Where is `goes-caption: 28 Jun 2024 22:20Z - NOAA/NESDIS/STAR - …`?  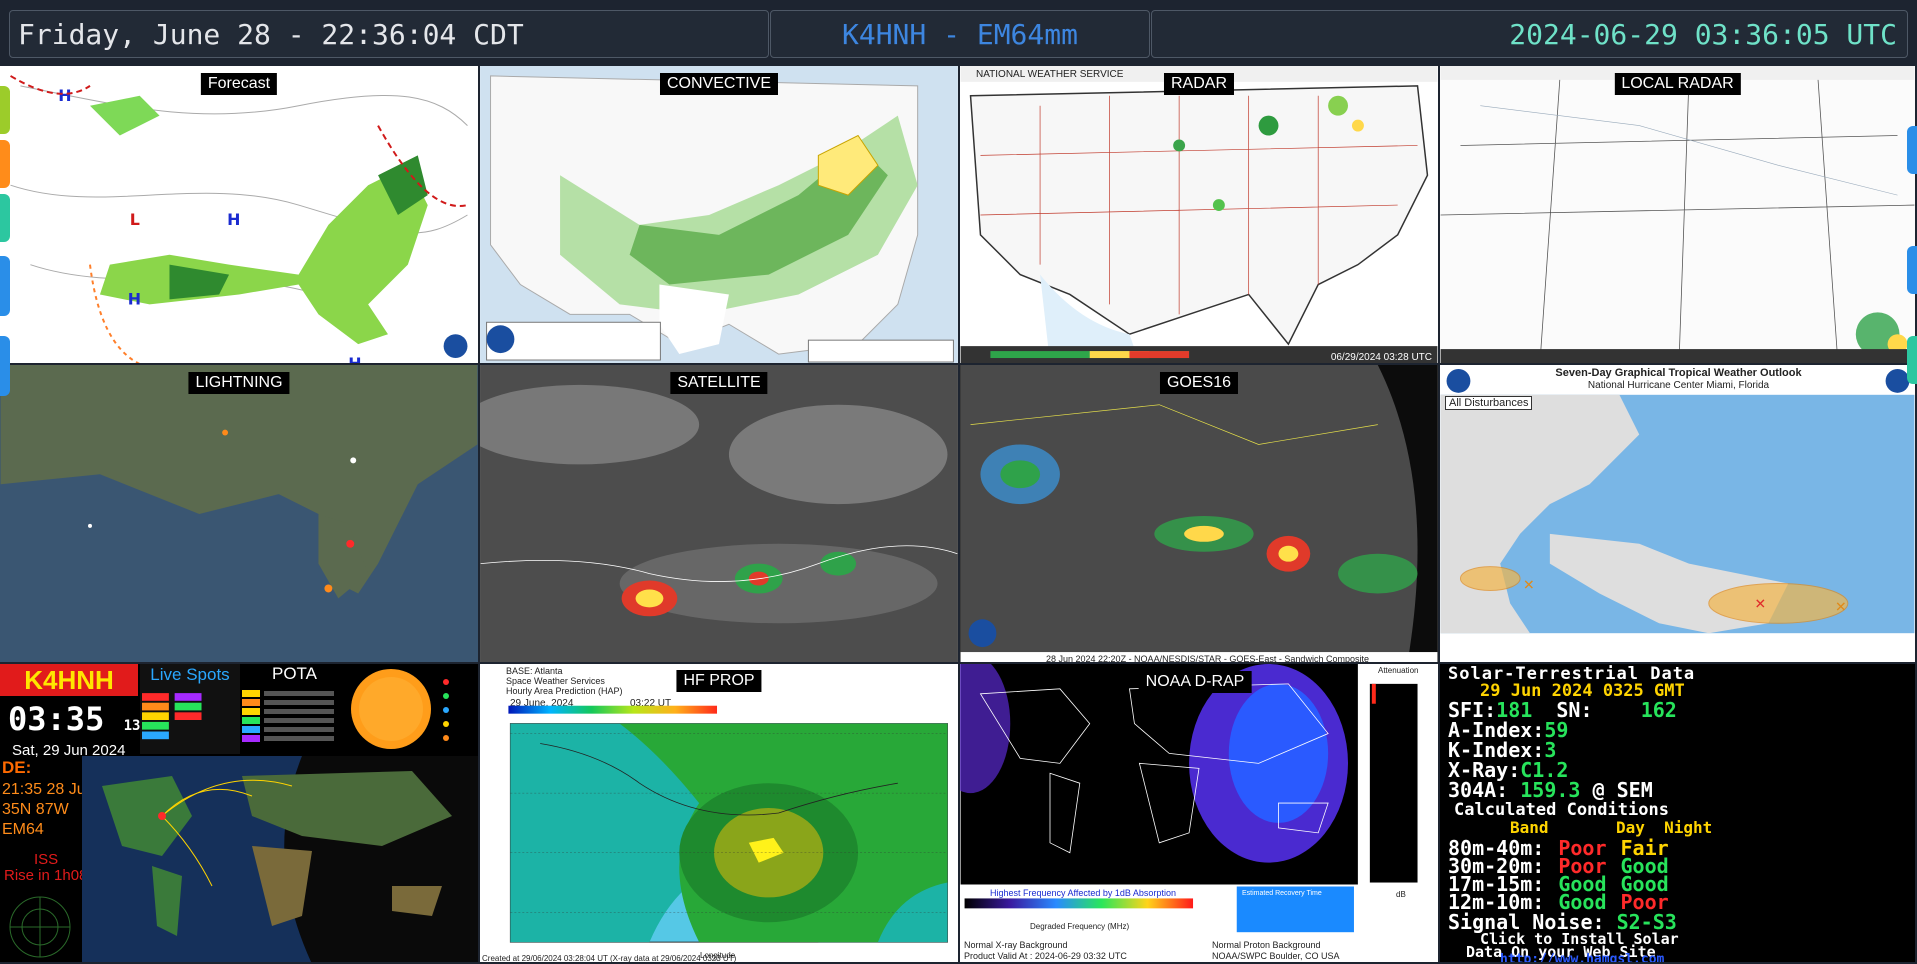
goes-caption: 28 Jun 2024 22:20Z - NOAA/NESDIS/STAR - … is located at coordinates (1207, 659).